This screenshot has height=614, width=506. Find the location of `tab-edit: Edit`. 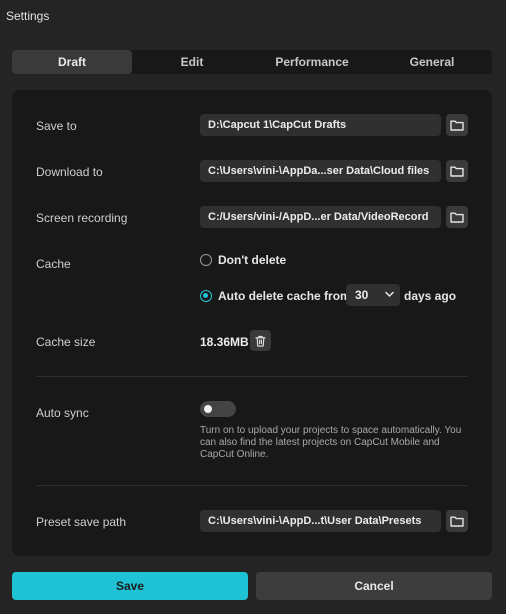

tab-edit: Edit is located at coordinates (192, 62).